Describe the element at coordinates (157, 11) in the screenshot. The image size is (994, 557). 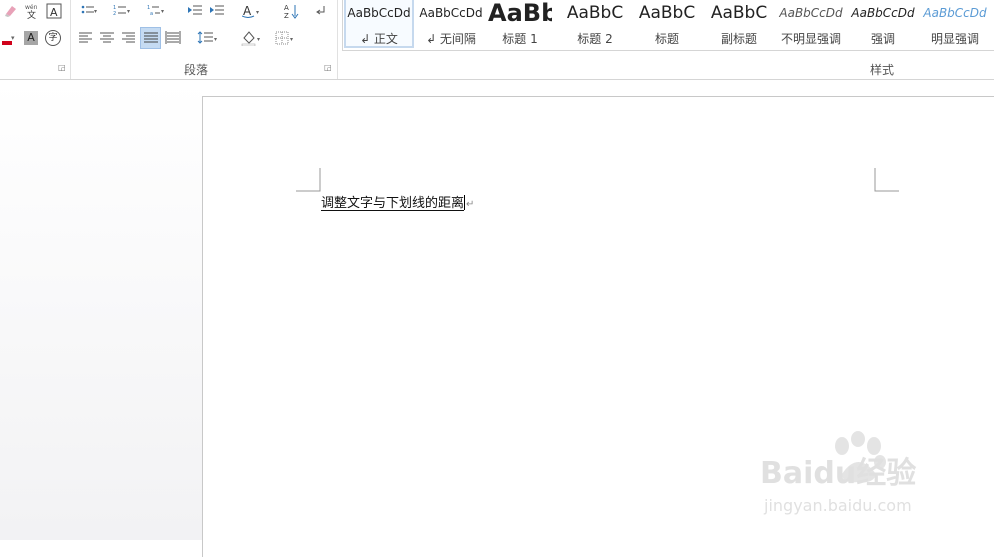
I see `multilevel-list-button: 1 a ▾` at that location.